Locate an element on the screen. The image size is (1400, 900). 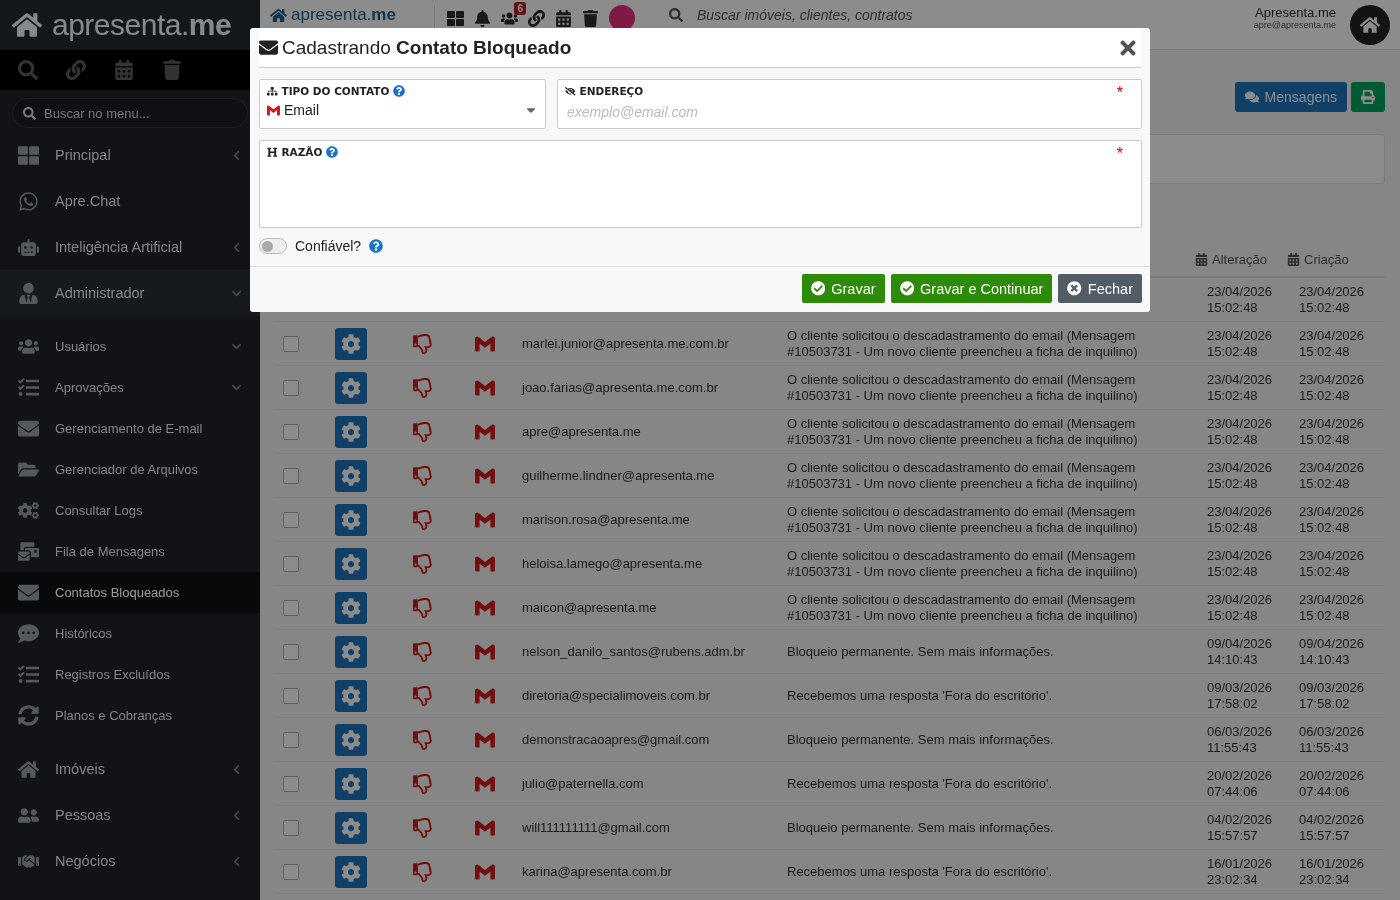
search-icon is located at coordinates (29, 113).